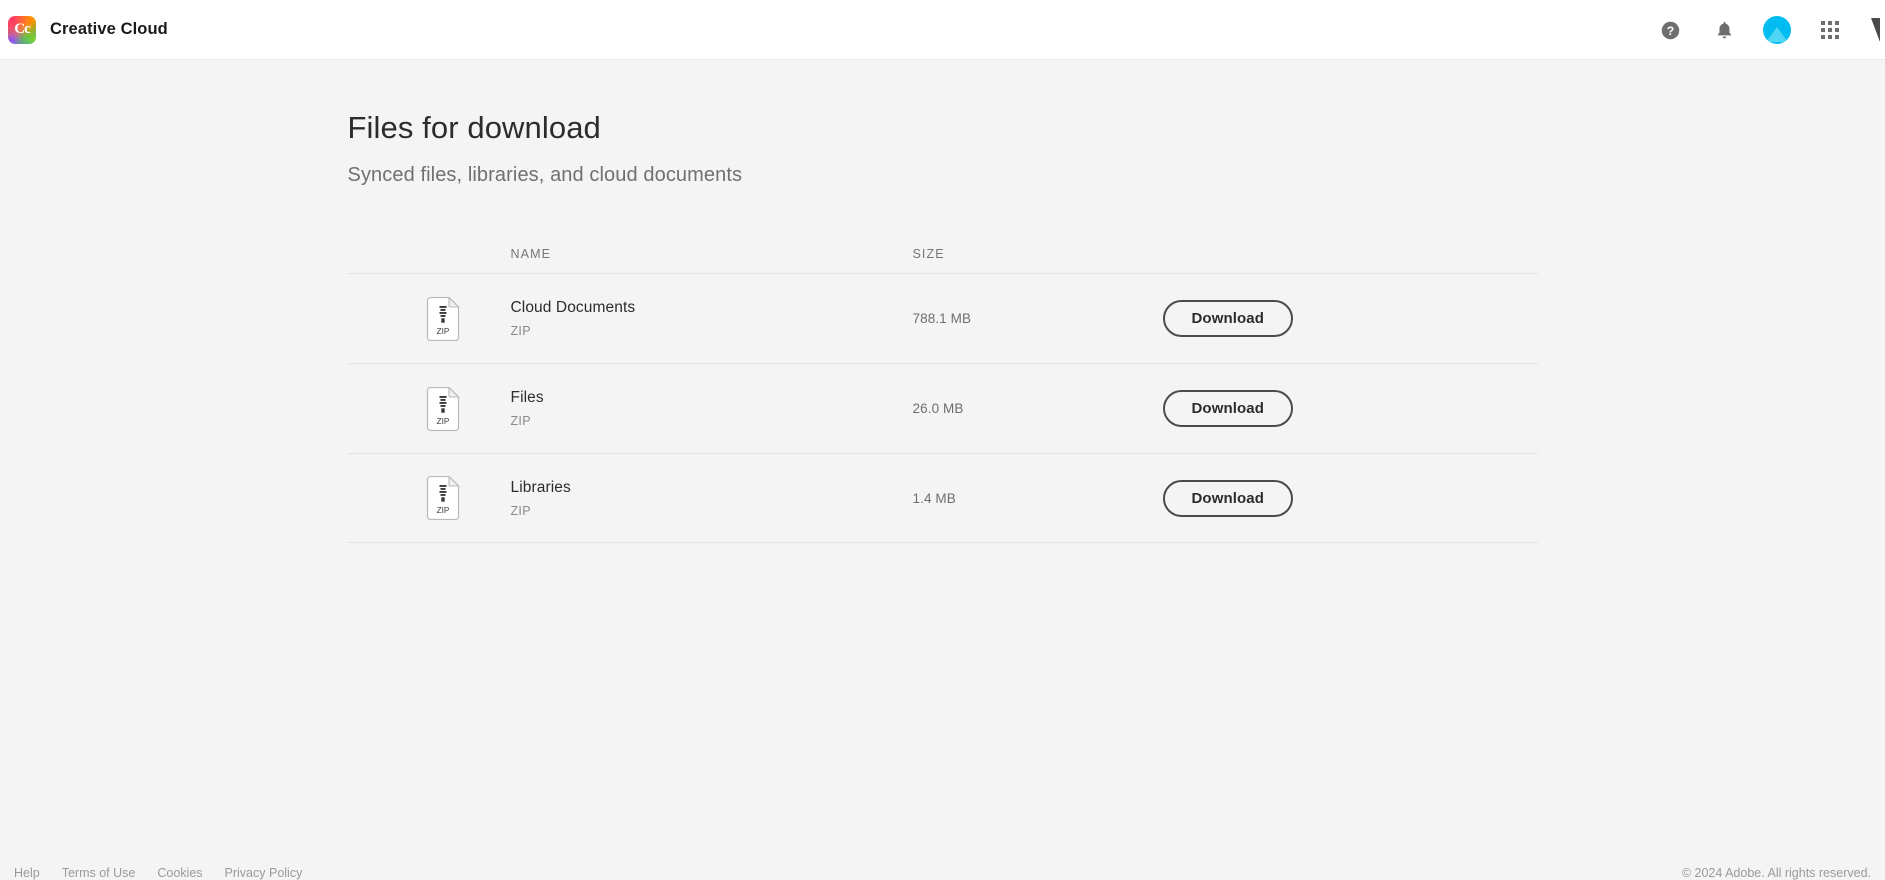  I want to click on user-avatar, so click(1777, 30).